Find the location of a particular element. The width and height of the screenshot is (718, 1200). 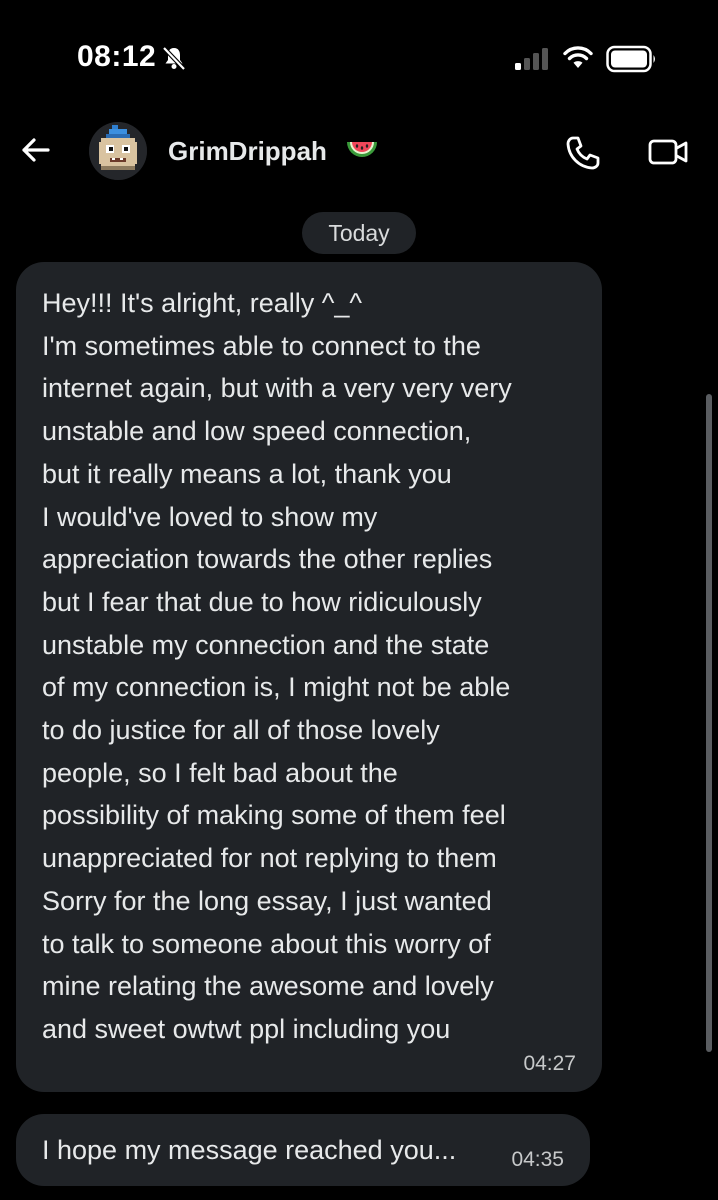

date-separator: Today is located at coordinates (359, 233).